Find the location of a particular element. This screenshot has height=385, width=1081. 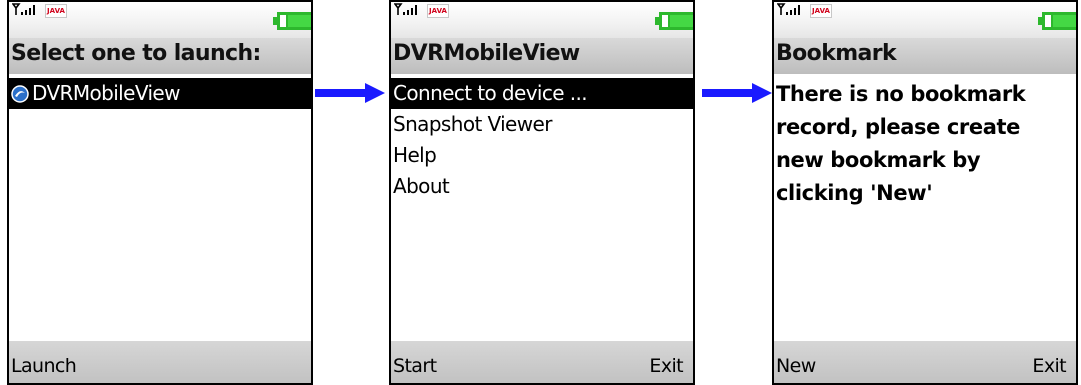

menu-item-help: Help is located at coordinates (542, 155).